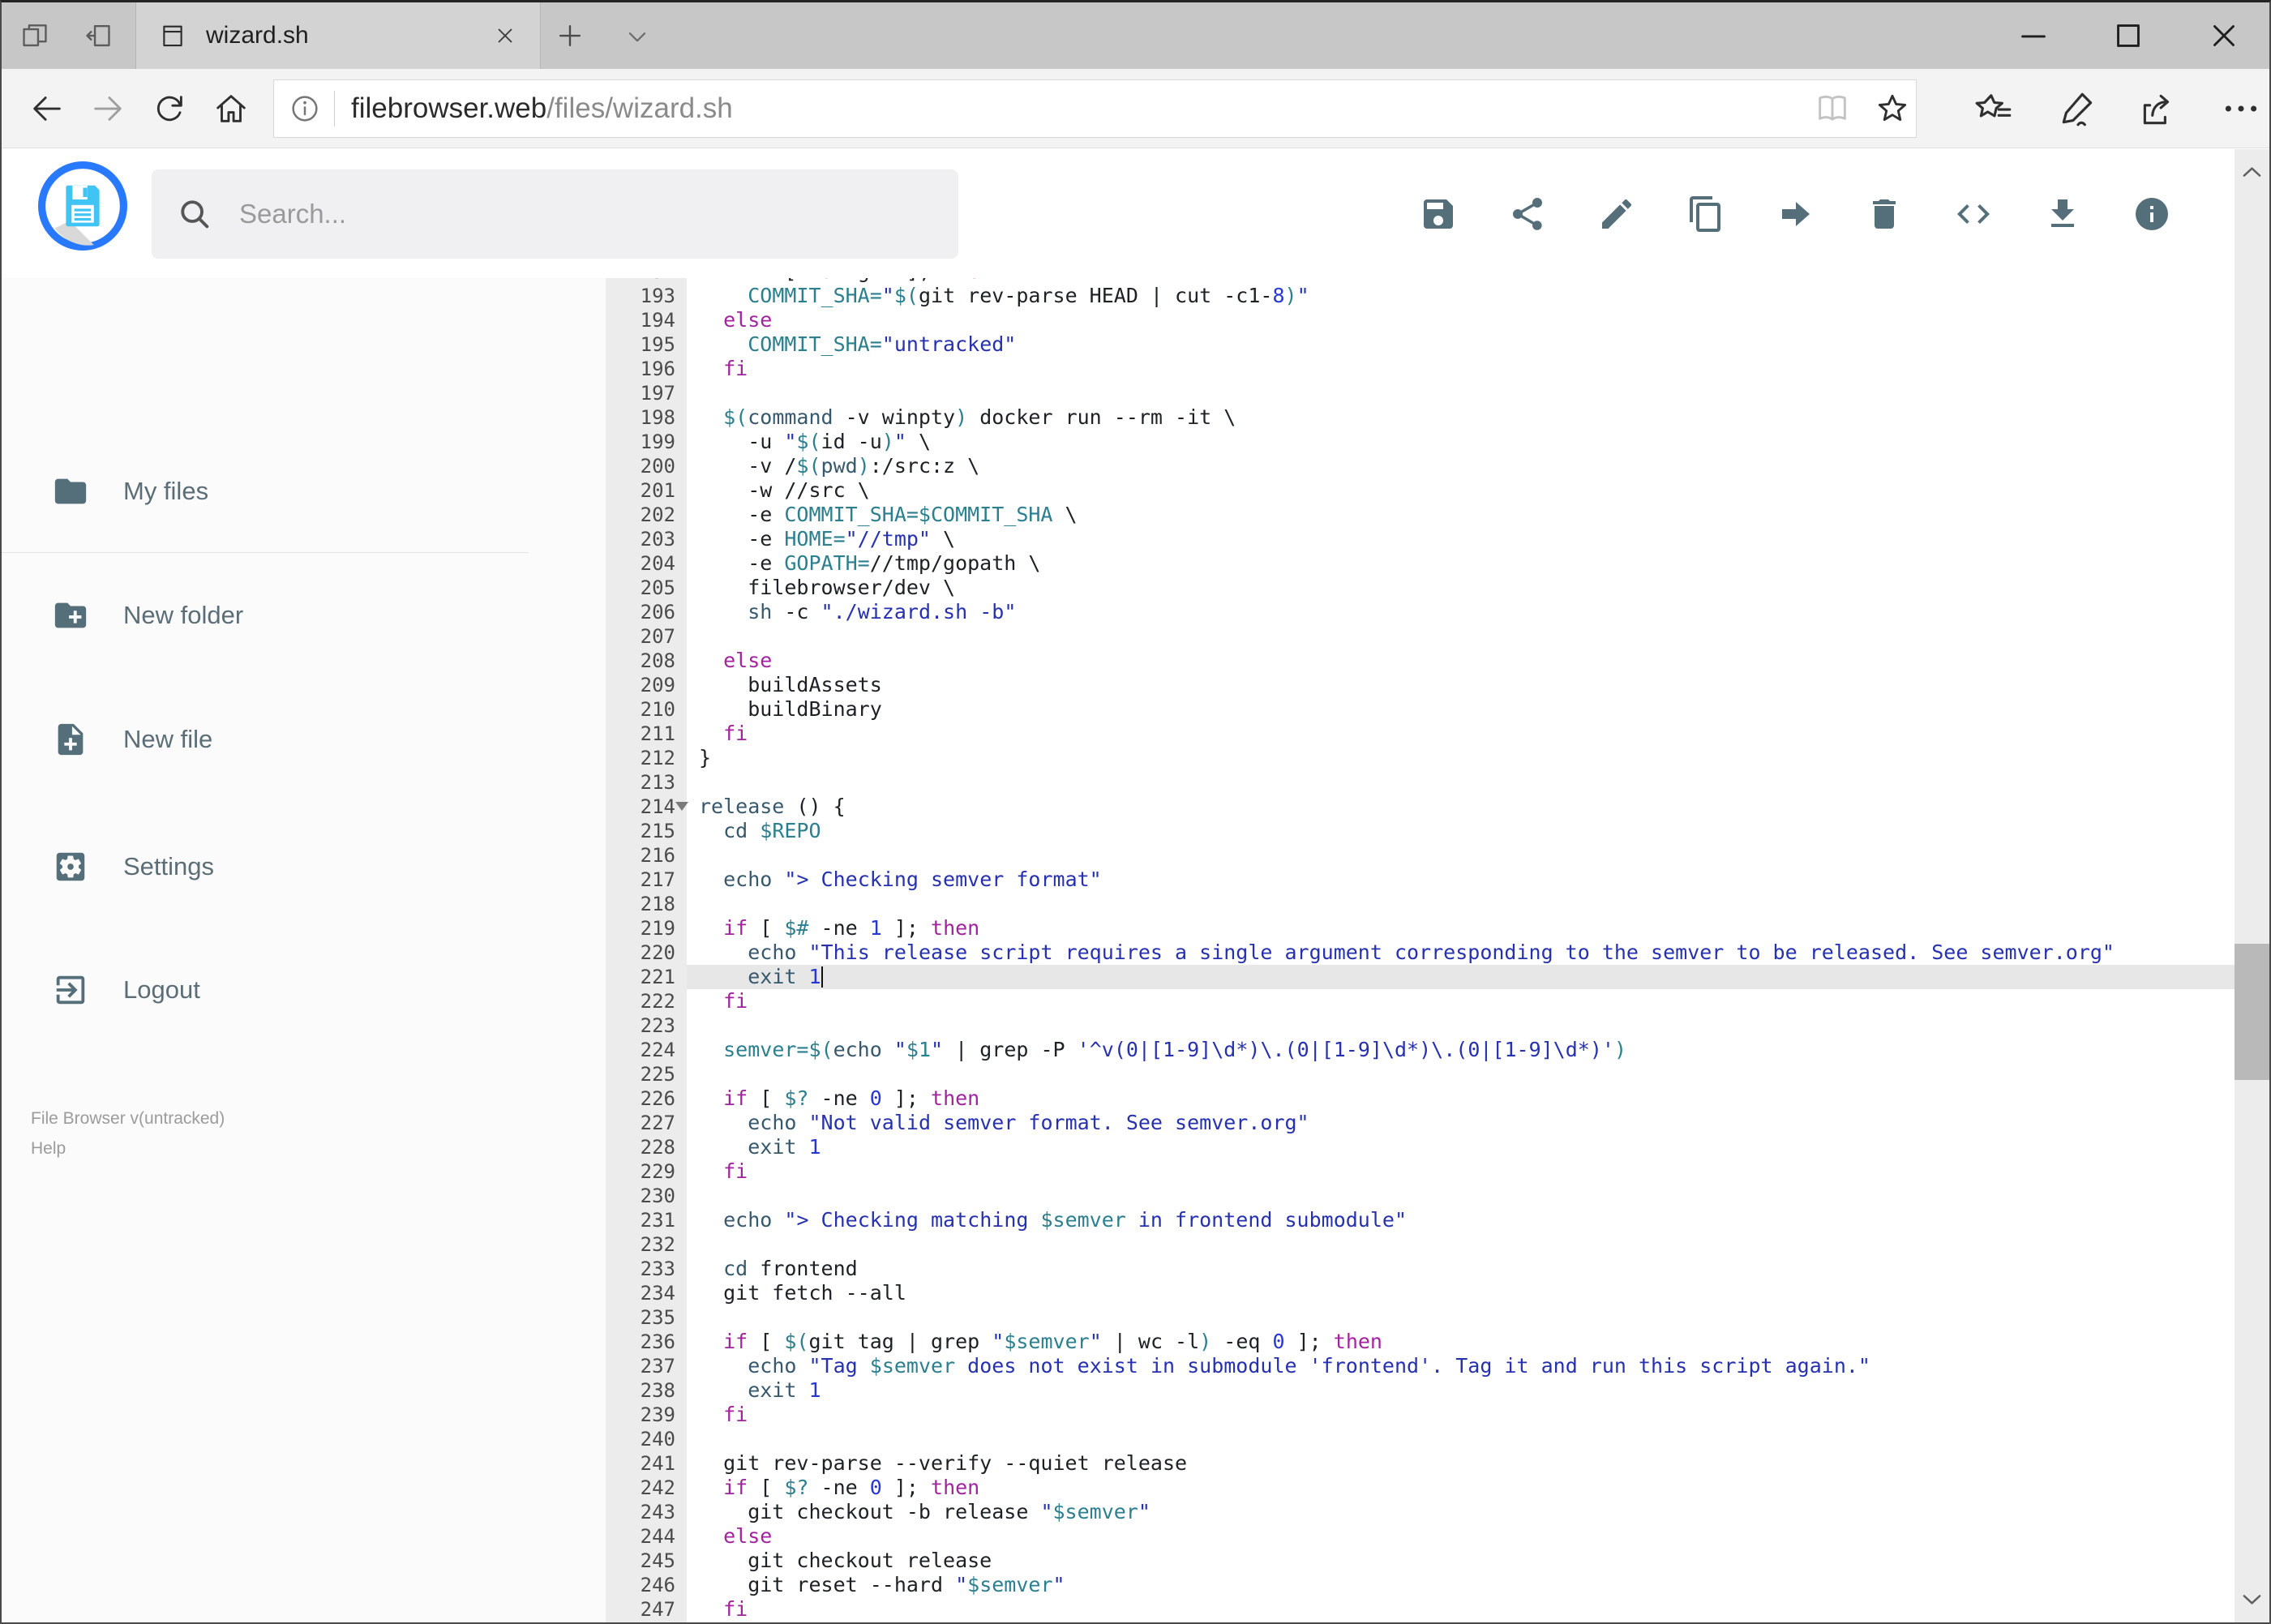  Describe the element at coordinates (1974, 214) in the screenshot. I see `raw-view-icon` at that location.